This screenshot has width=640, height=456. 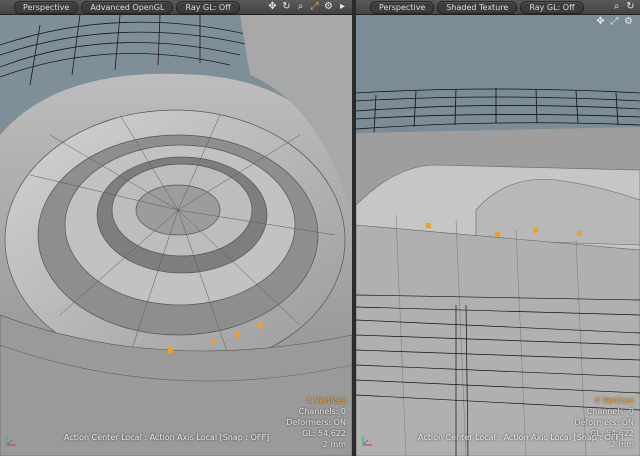 What do you see at coordinates (623, 7) in the screenshot?
I see `right-viewport-icons: ⌕ ↻` at bounding box center [623, 7].